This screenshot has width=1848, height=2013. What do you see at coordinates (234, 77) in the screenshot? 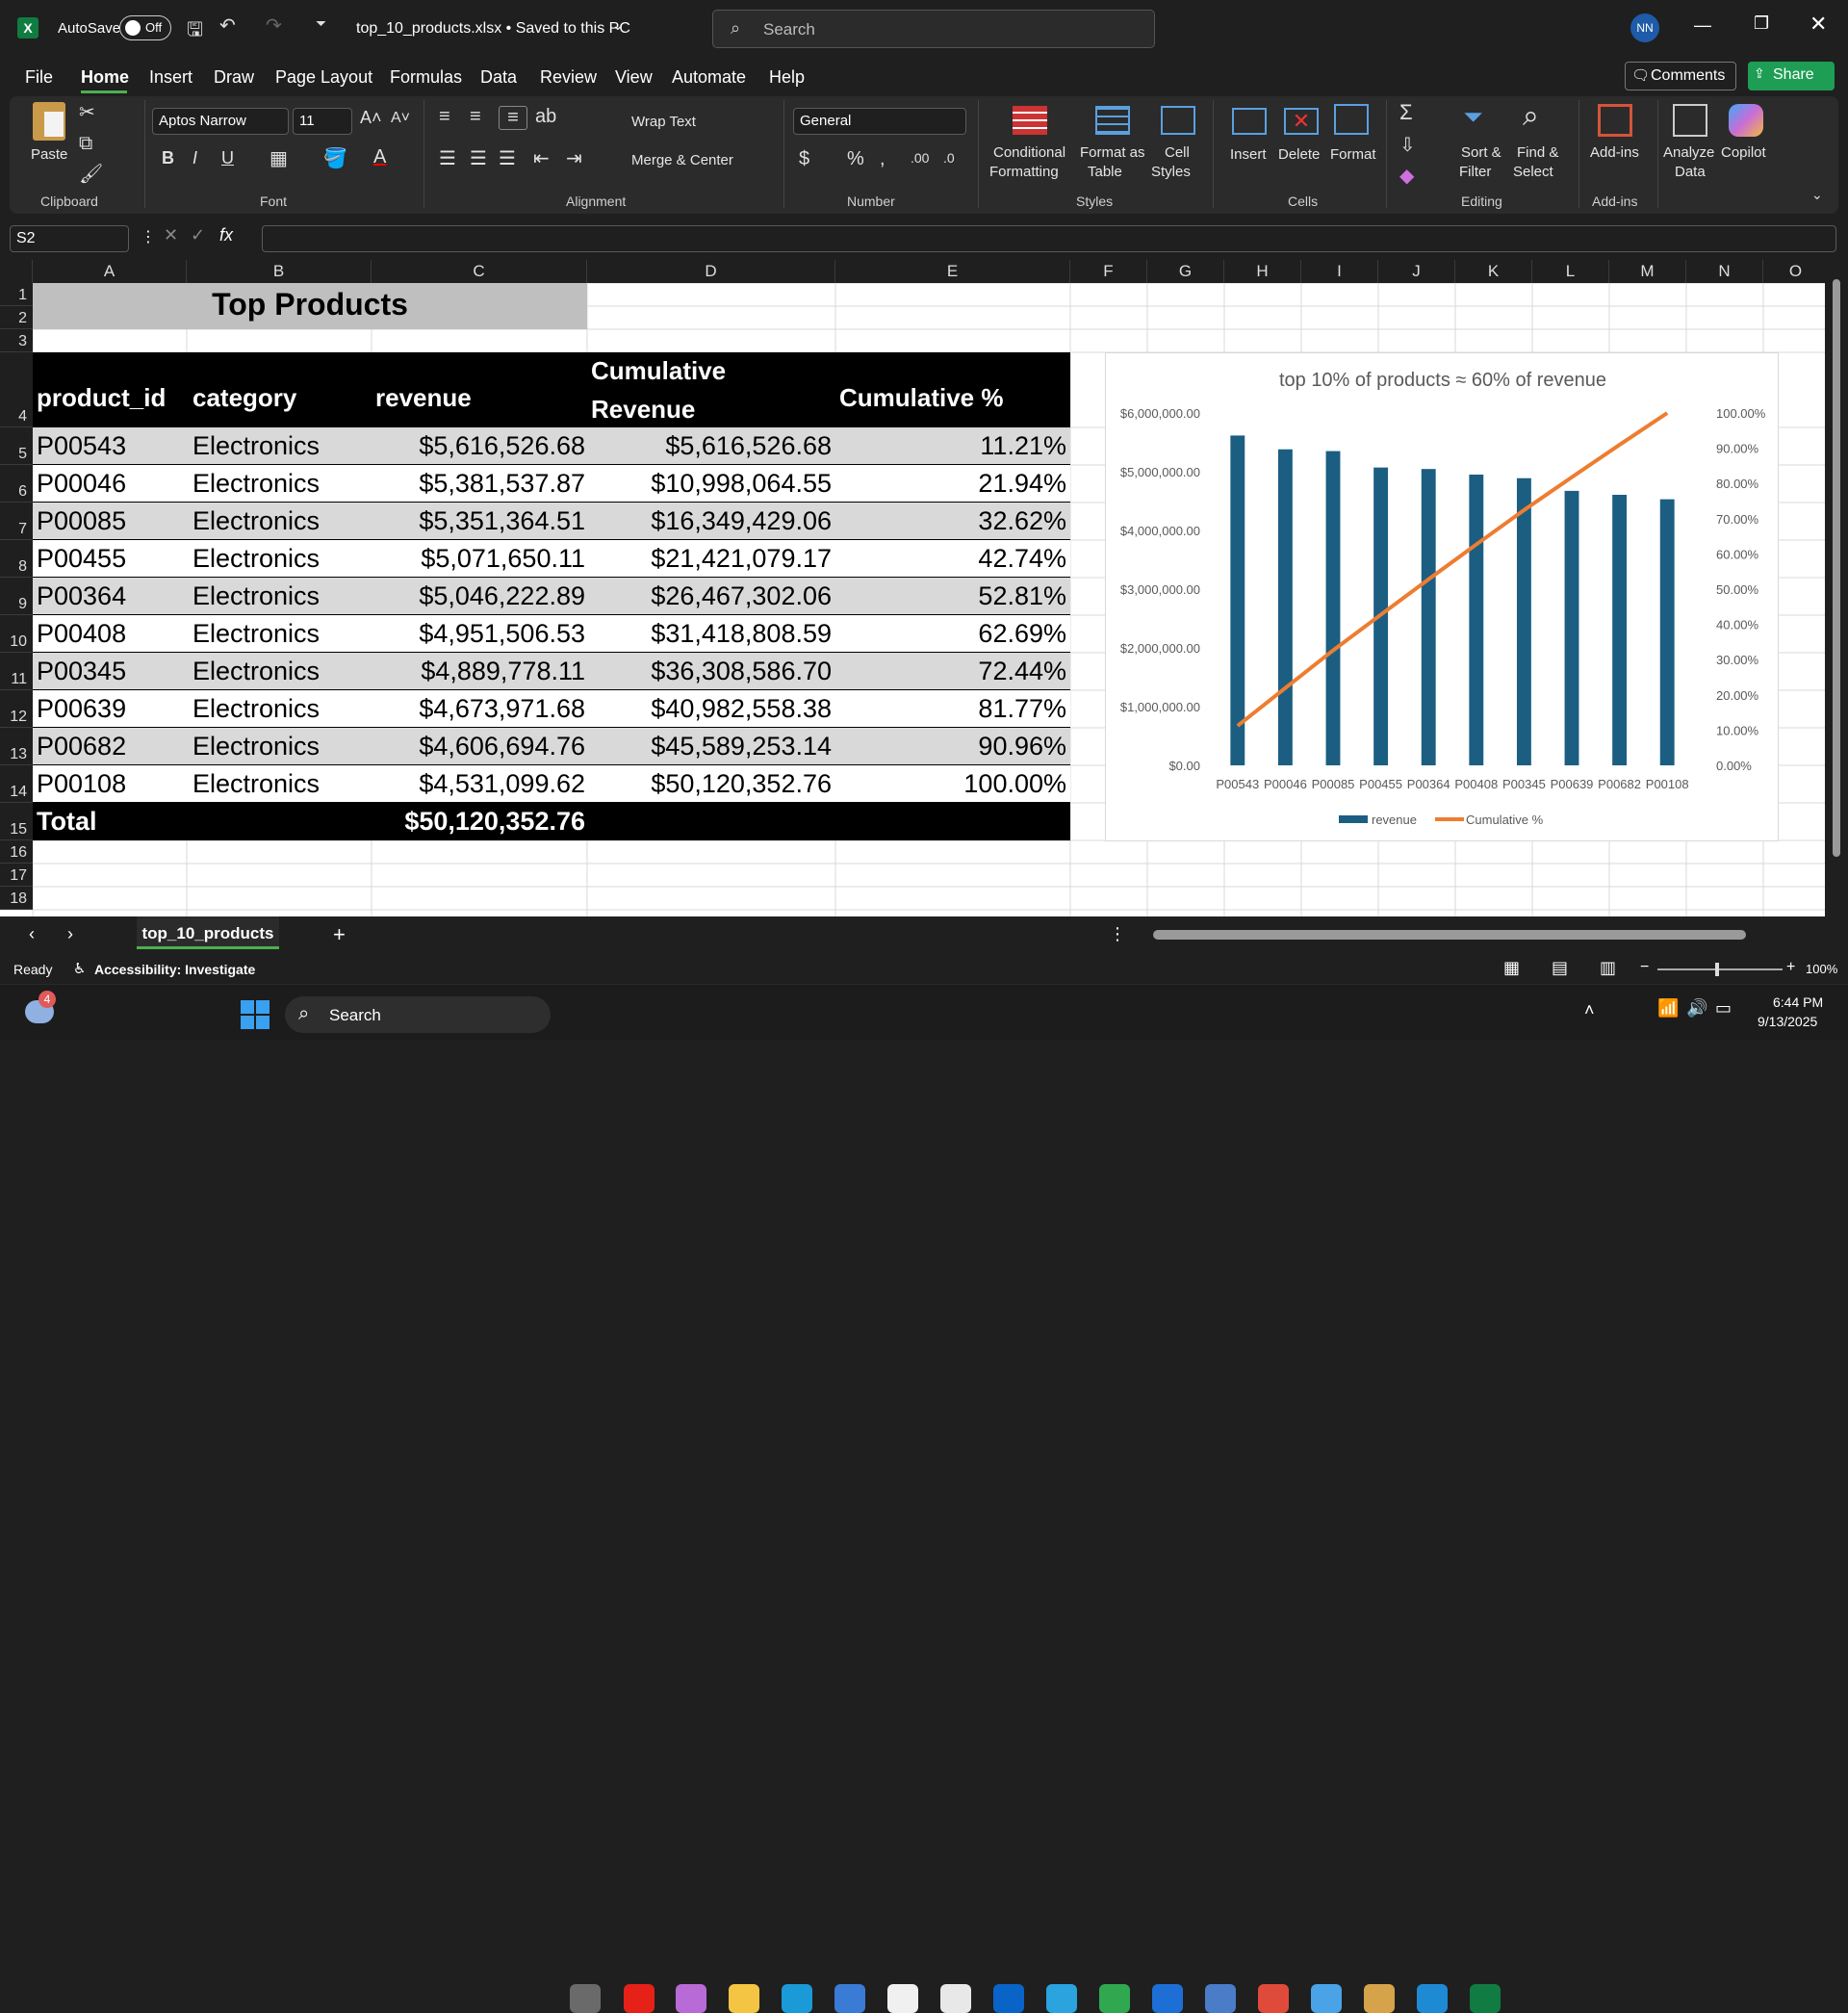
I see `tab-draw: Draw` at bounding box center [234, 77].